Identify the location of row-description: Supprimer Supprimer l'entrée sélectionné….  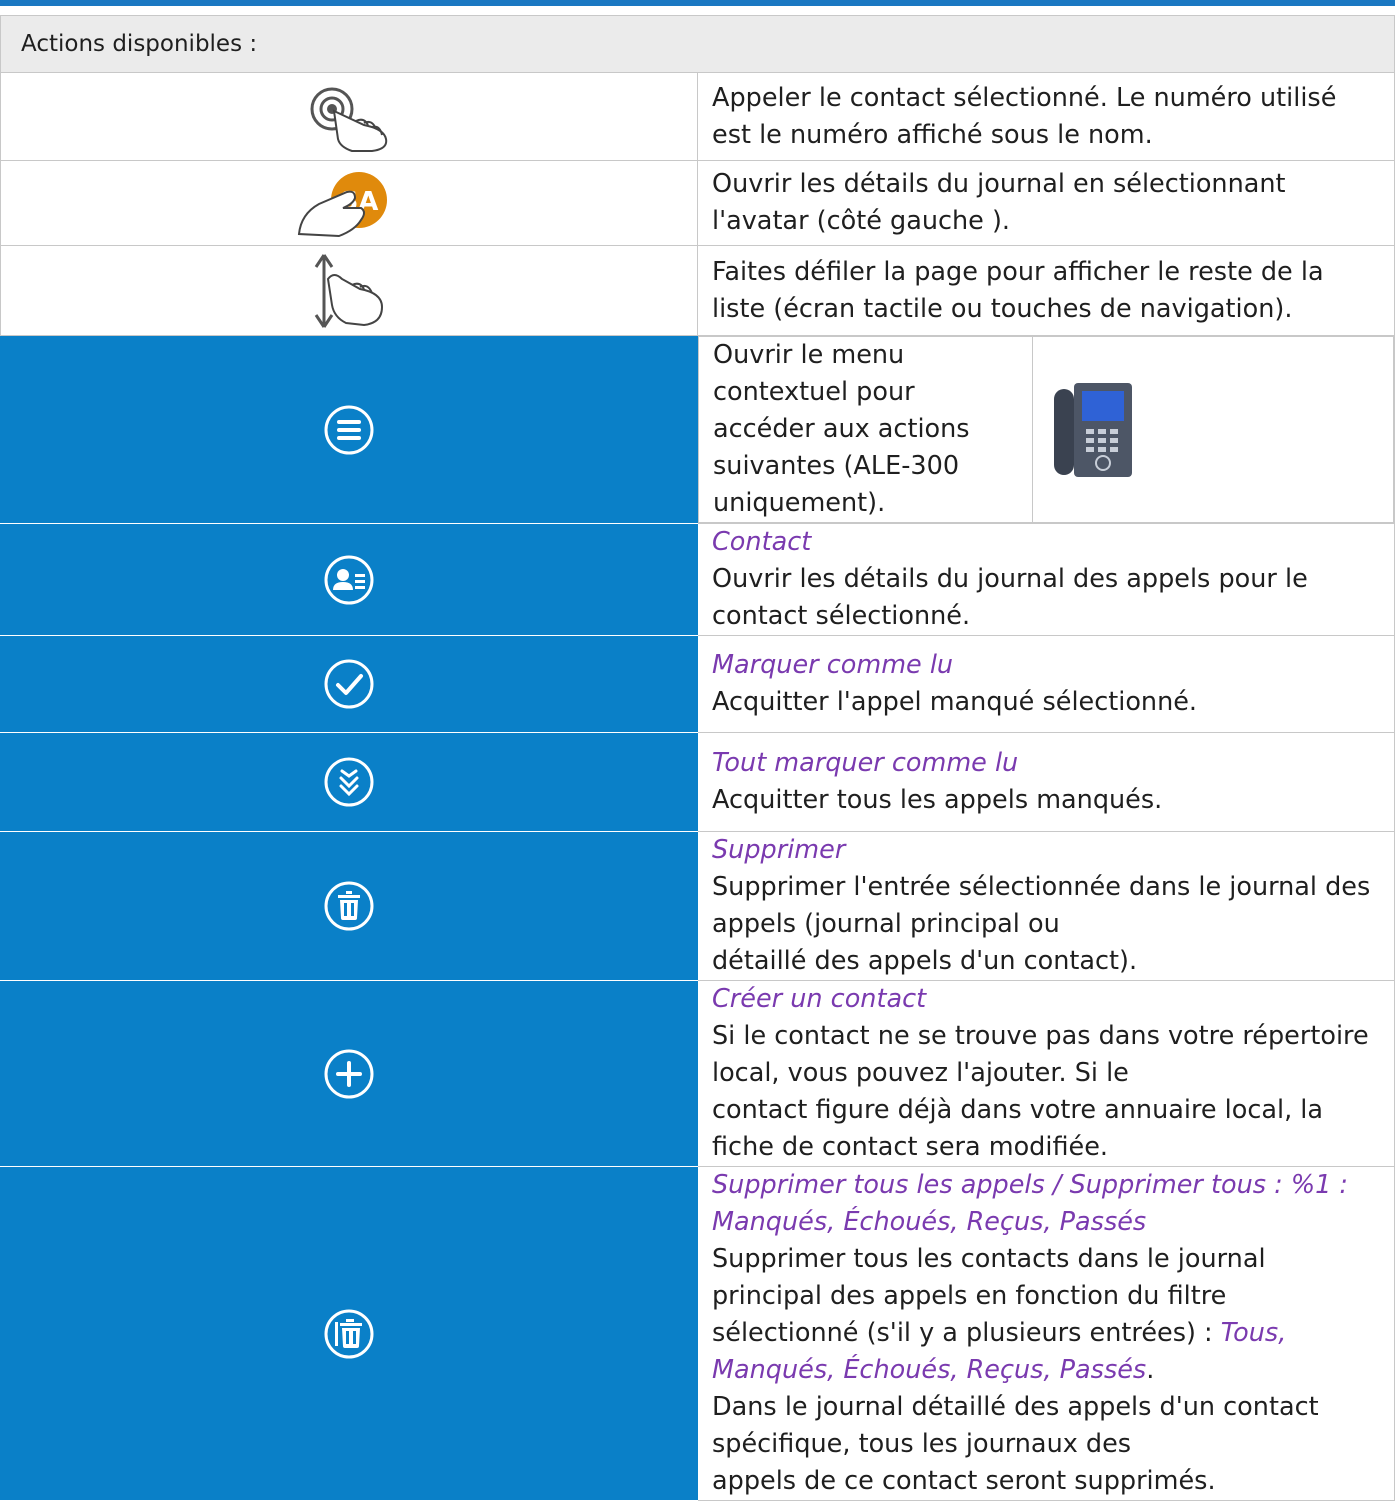
(1046, 906).